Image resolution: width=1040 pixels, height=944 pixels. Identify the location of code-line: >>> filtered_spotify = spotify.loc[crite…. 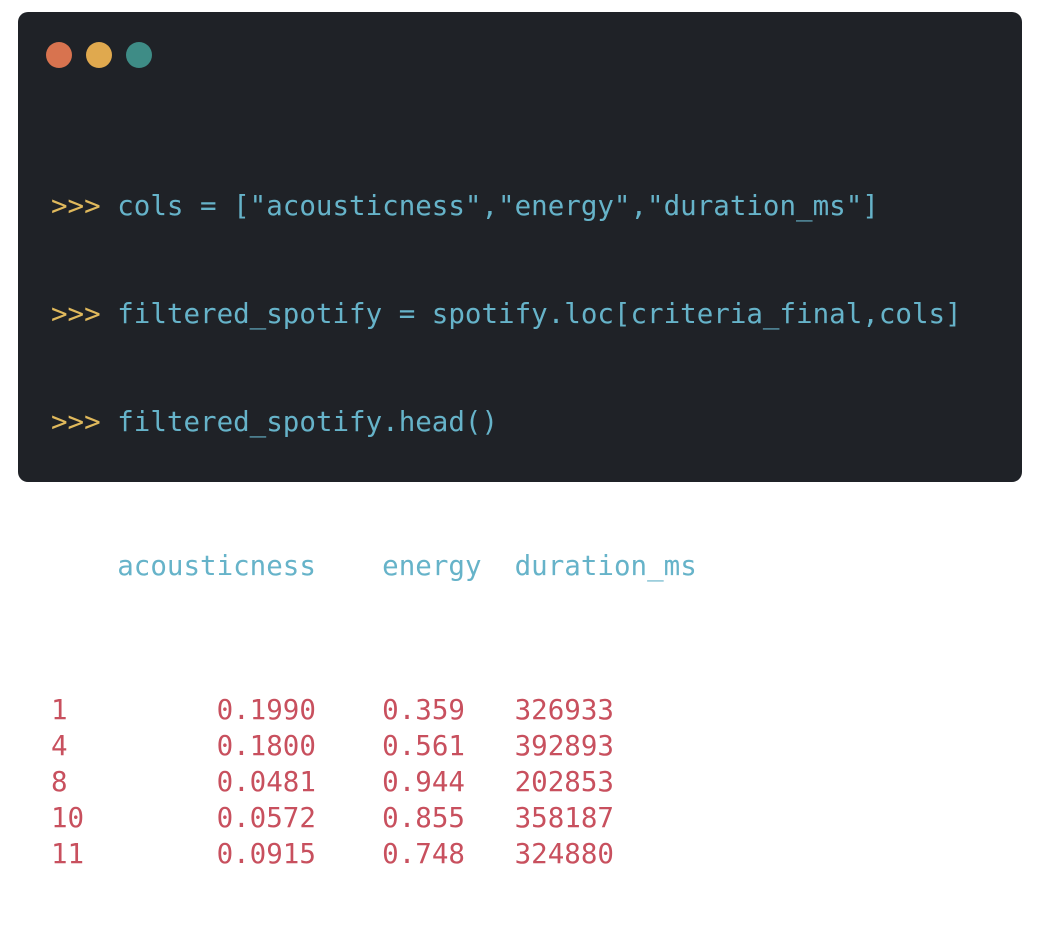
(506, 314).